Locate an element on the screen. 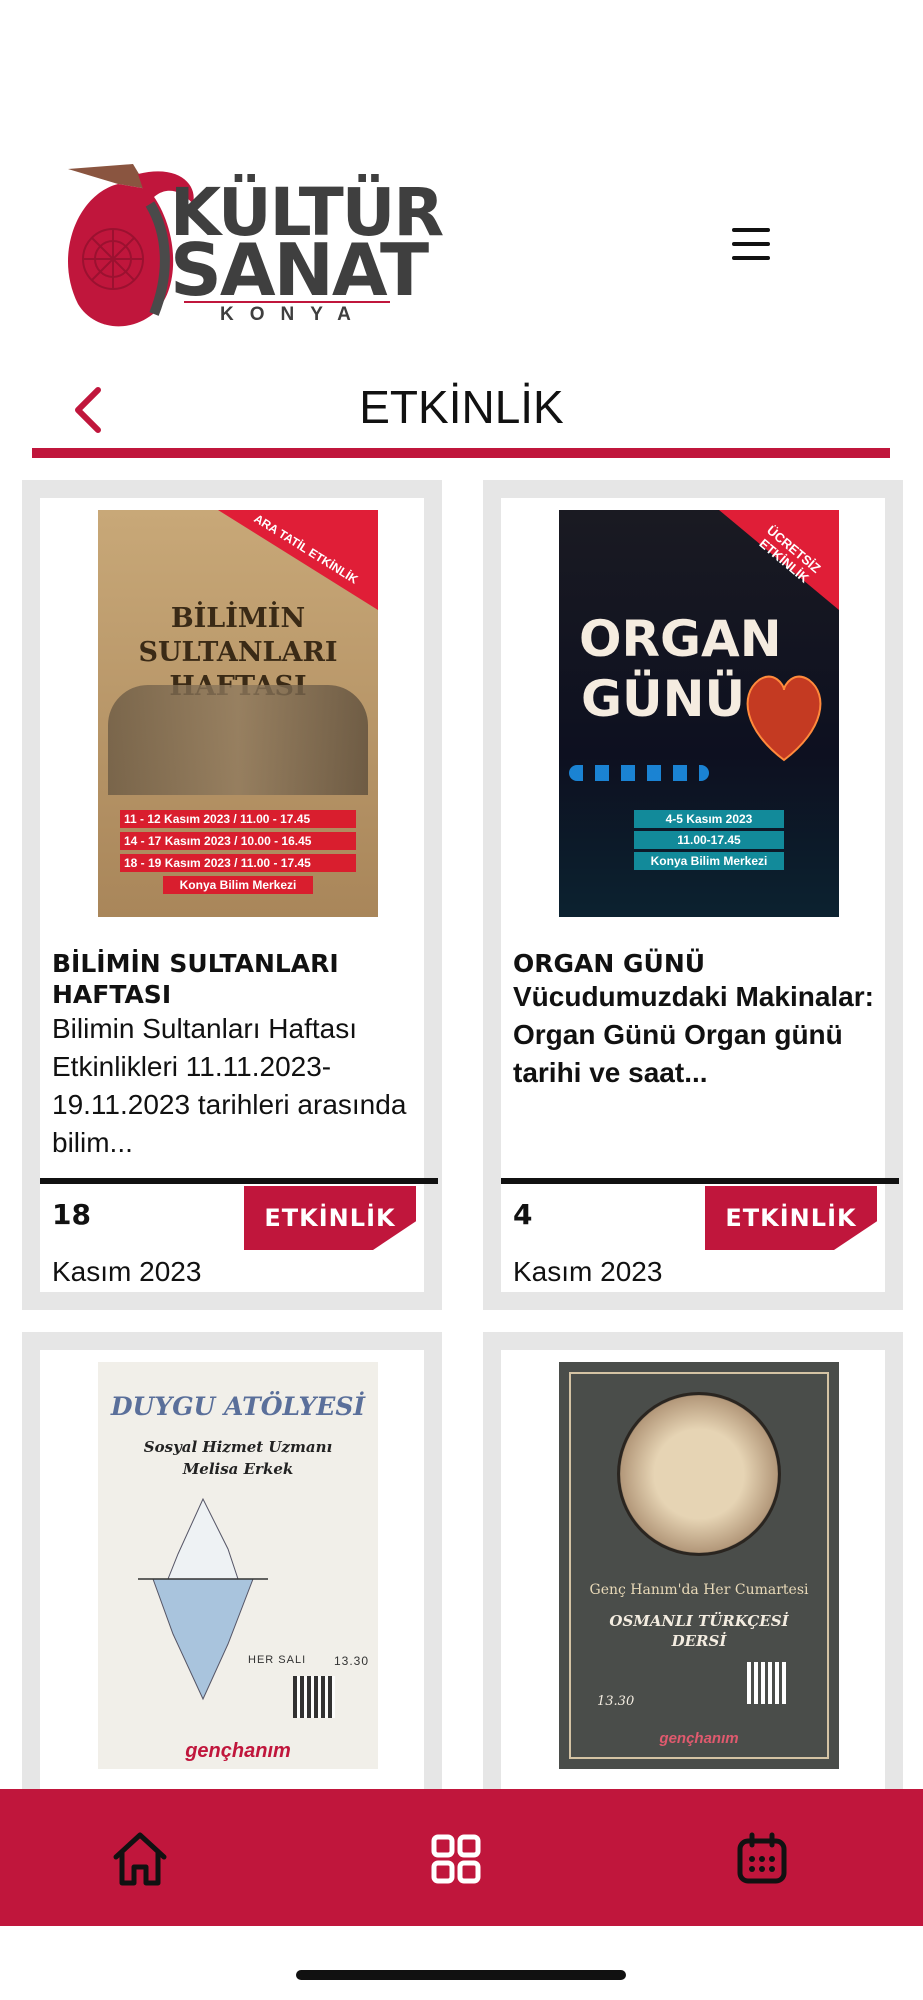 Image resolution: width=923 pixels, height=2000 pixels. logo-underline is located at coordinates (287, 302).